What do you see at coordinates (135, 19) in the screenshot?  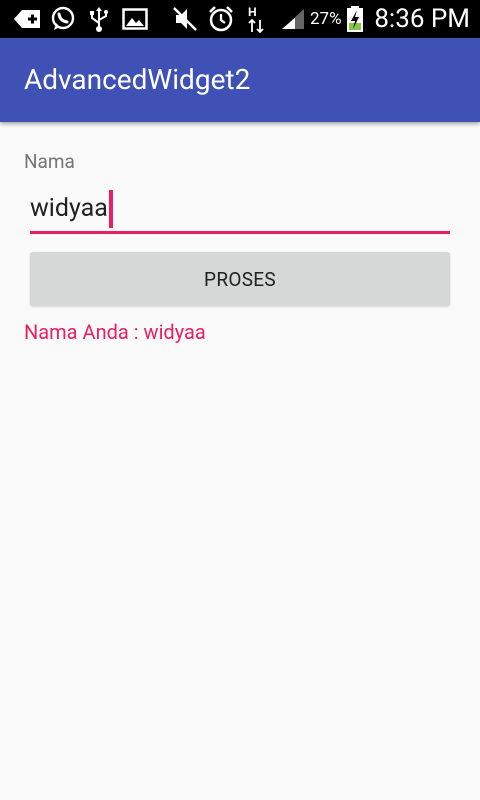 I see `image-icon` at bounding box center [135, 19].